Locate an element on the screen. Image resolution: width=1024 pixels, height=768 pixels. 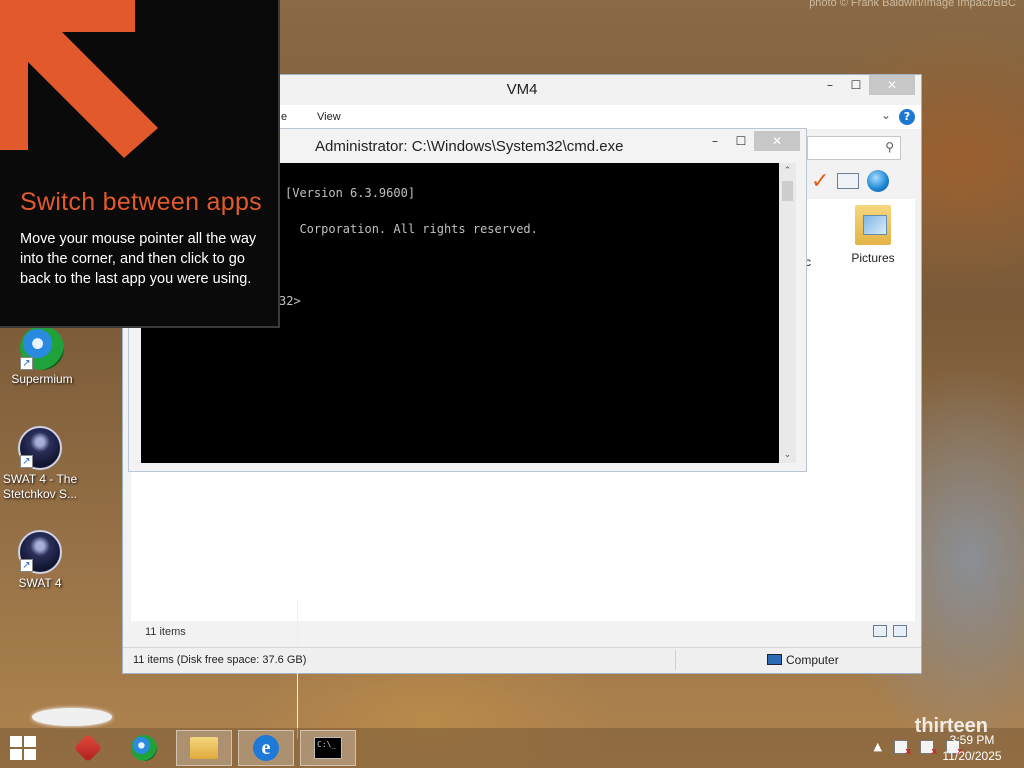
cmd-window-controls: – ☐ ✕ is located at coordinates (751, 141).